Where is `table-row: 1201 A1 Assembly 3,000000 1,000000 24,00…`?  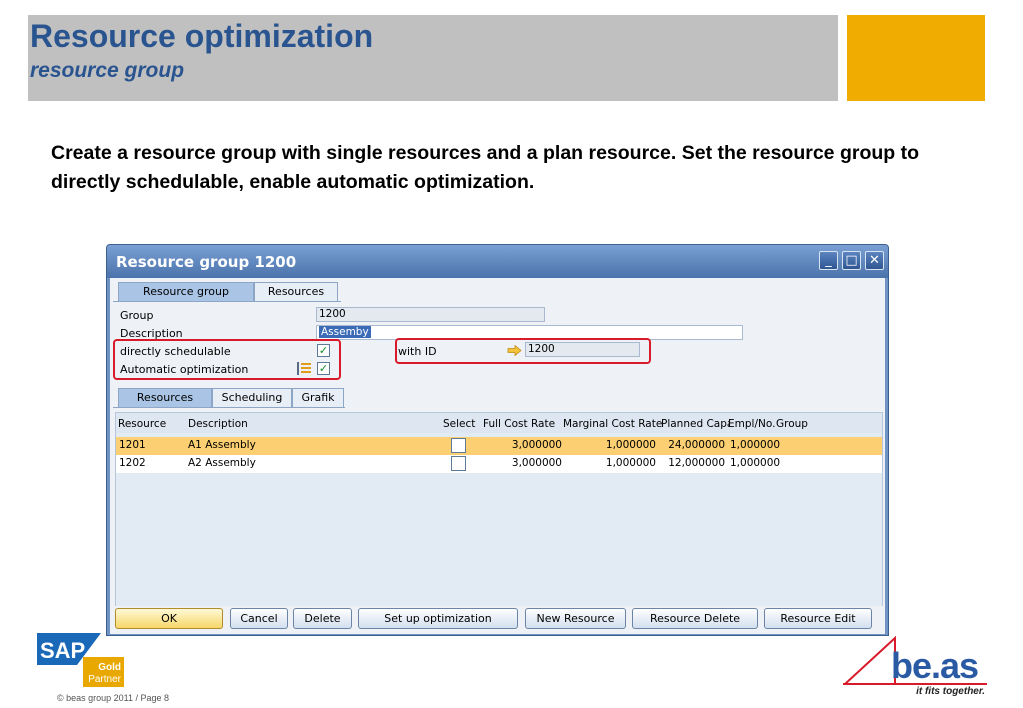 table-row: 1201 A1 Assembly 3,000000 1,000000 24,00… is located at coordinates (499, 446).